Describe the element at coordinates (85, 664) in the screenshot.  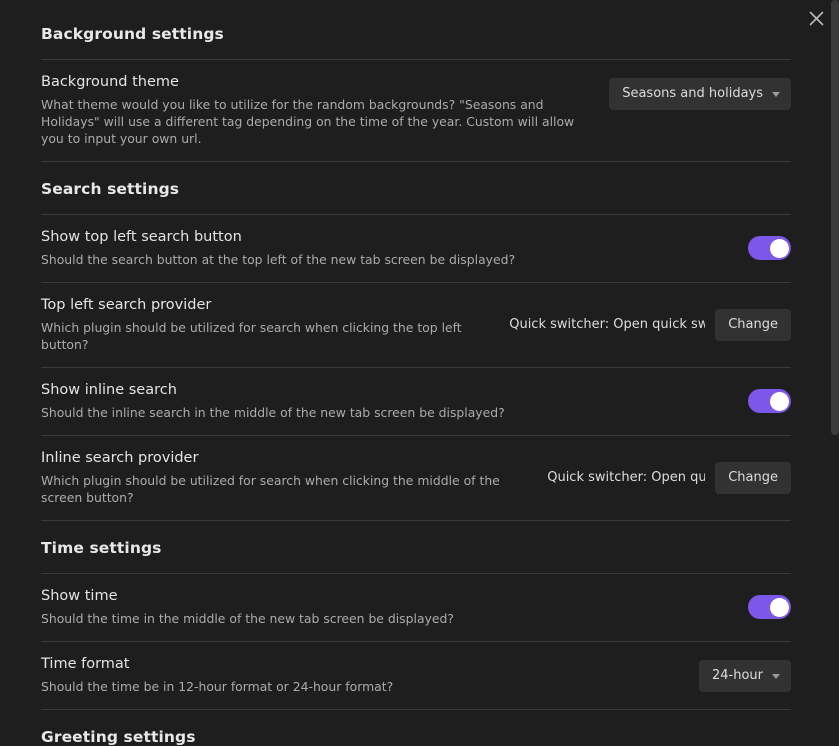
I see `setting-label: Time format` at that location.